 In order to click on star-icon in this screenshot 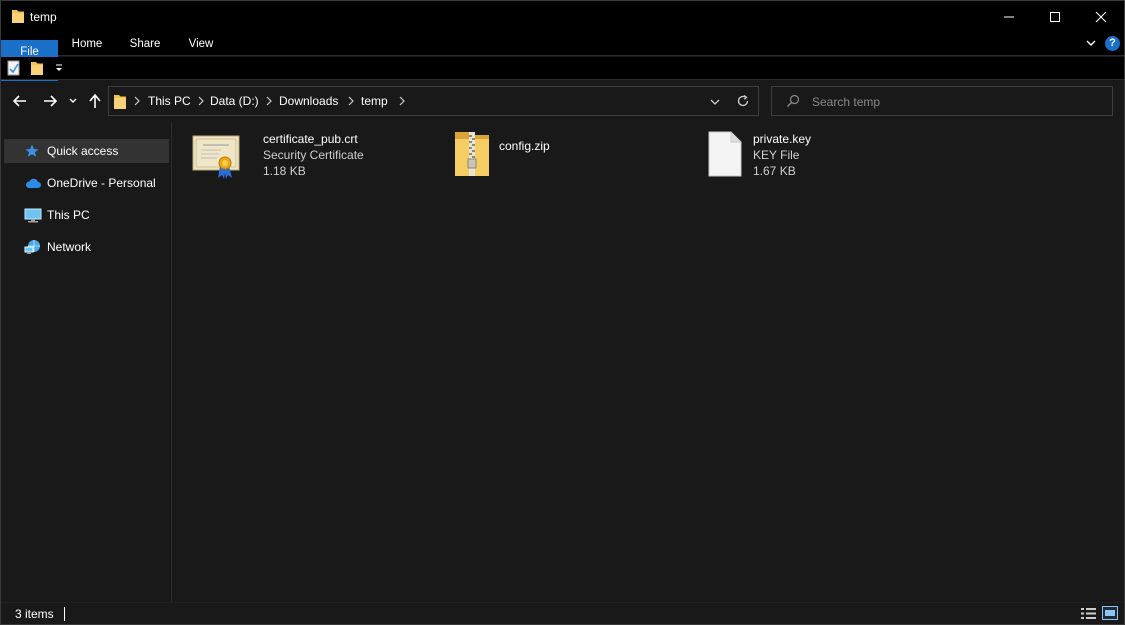, I will do `click(32, 152)`.